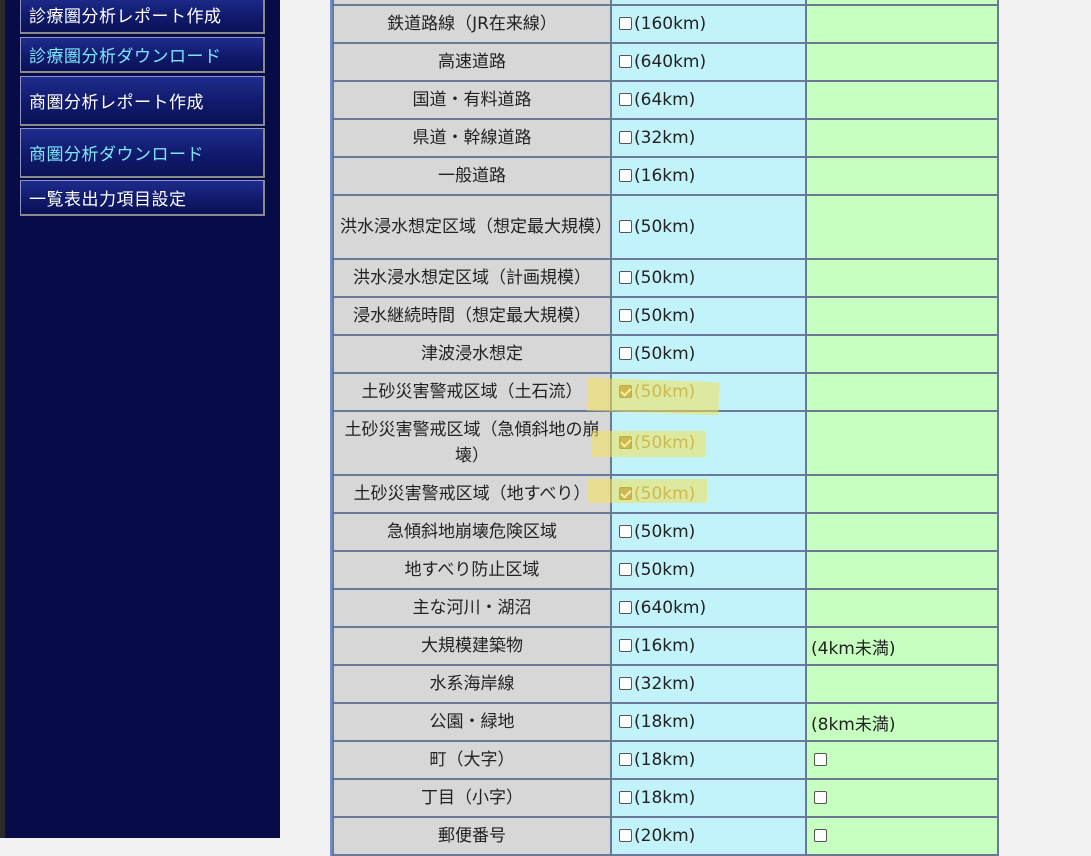  I want to click on table-row: 公園・緑地 (18km) (8km未満), so click(665, 722).